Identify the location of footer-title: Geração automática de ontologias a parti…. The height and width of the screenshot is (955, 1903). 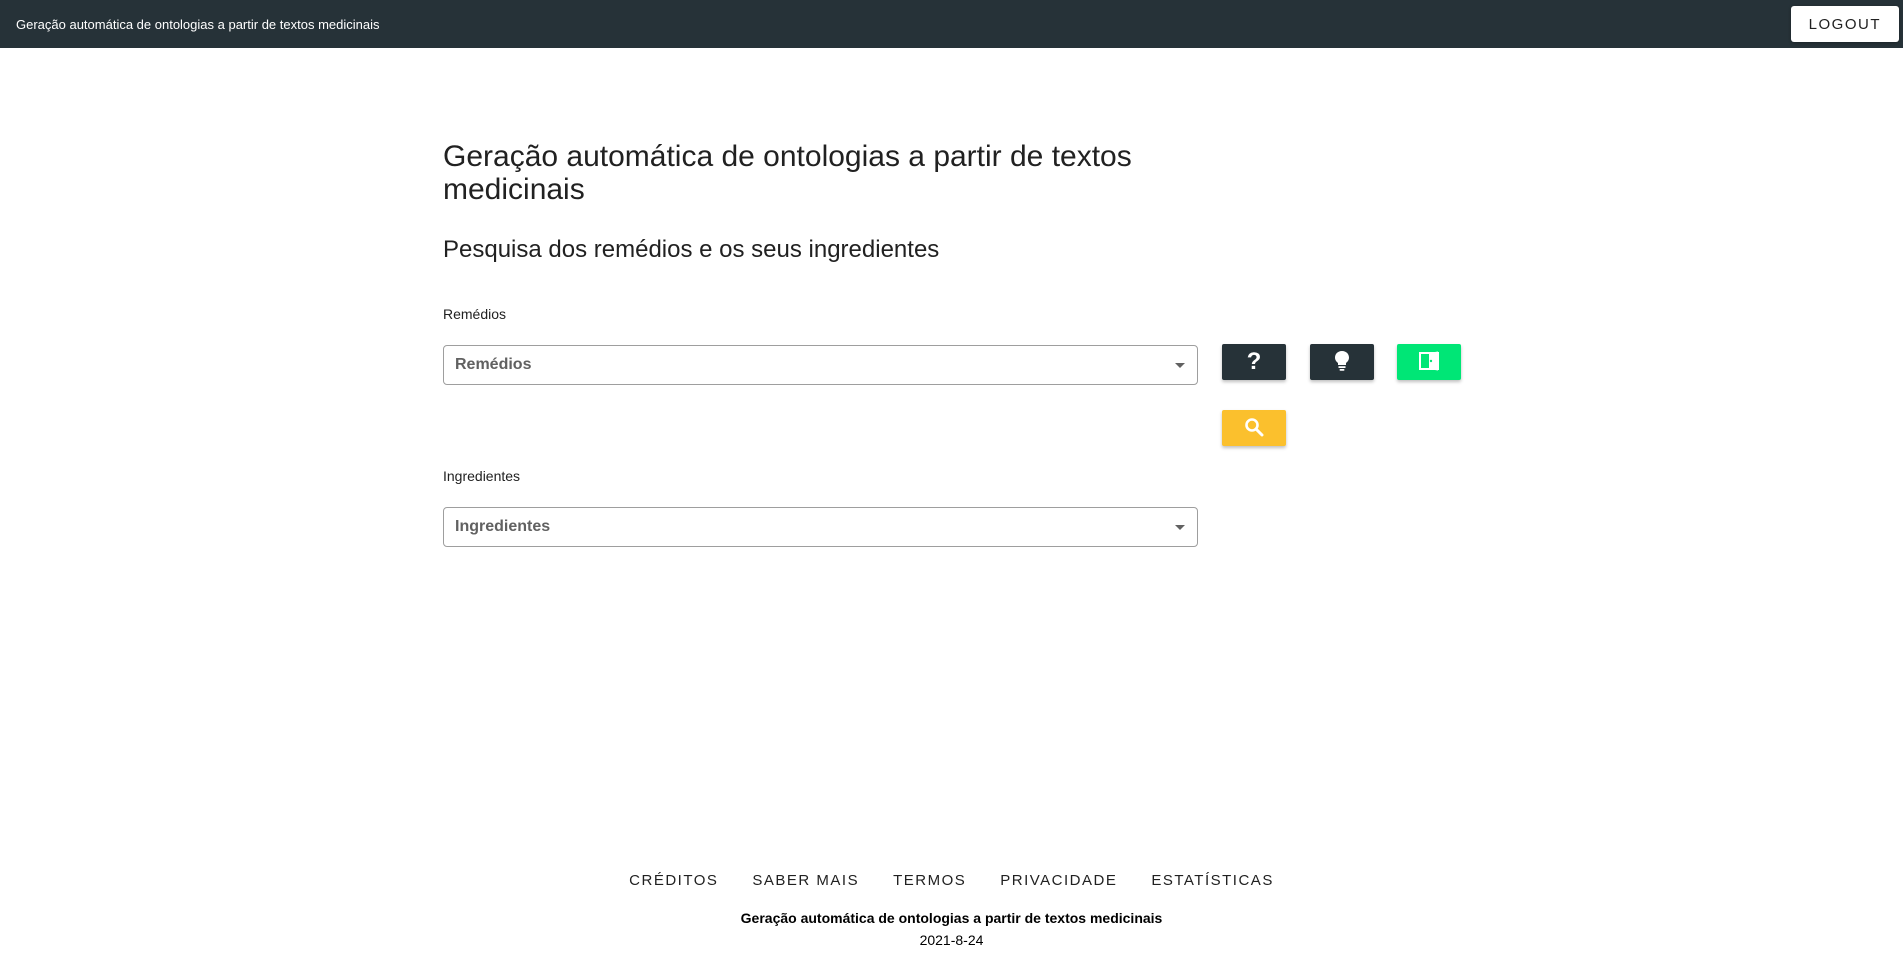
(951, 918).